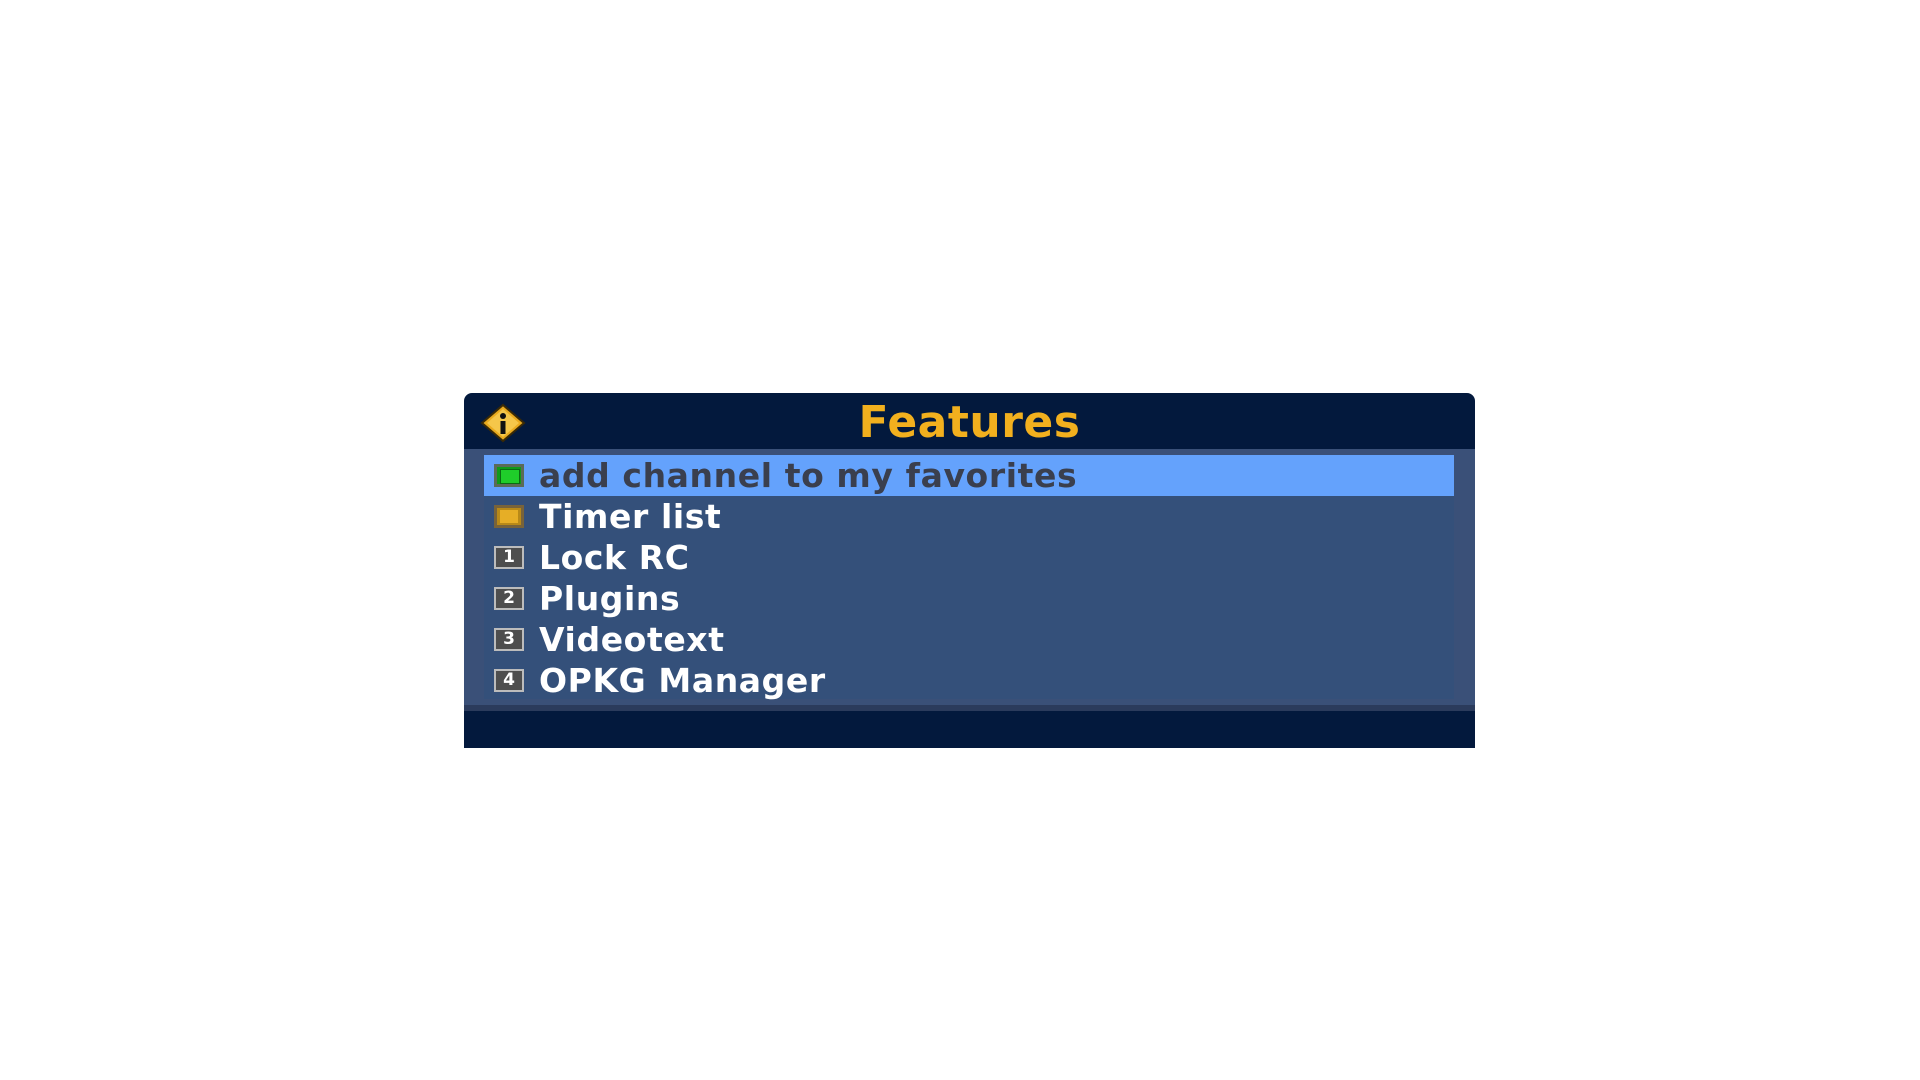 This screenshot has height=1080, width=1920. Describe the element at coordinates (969, 598) in the screenshot. I see `menu-item-plugins: 2 Plugins` at that location.